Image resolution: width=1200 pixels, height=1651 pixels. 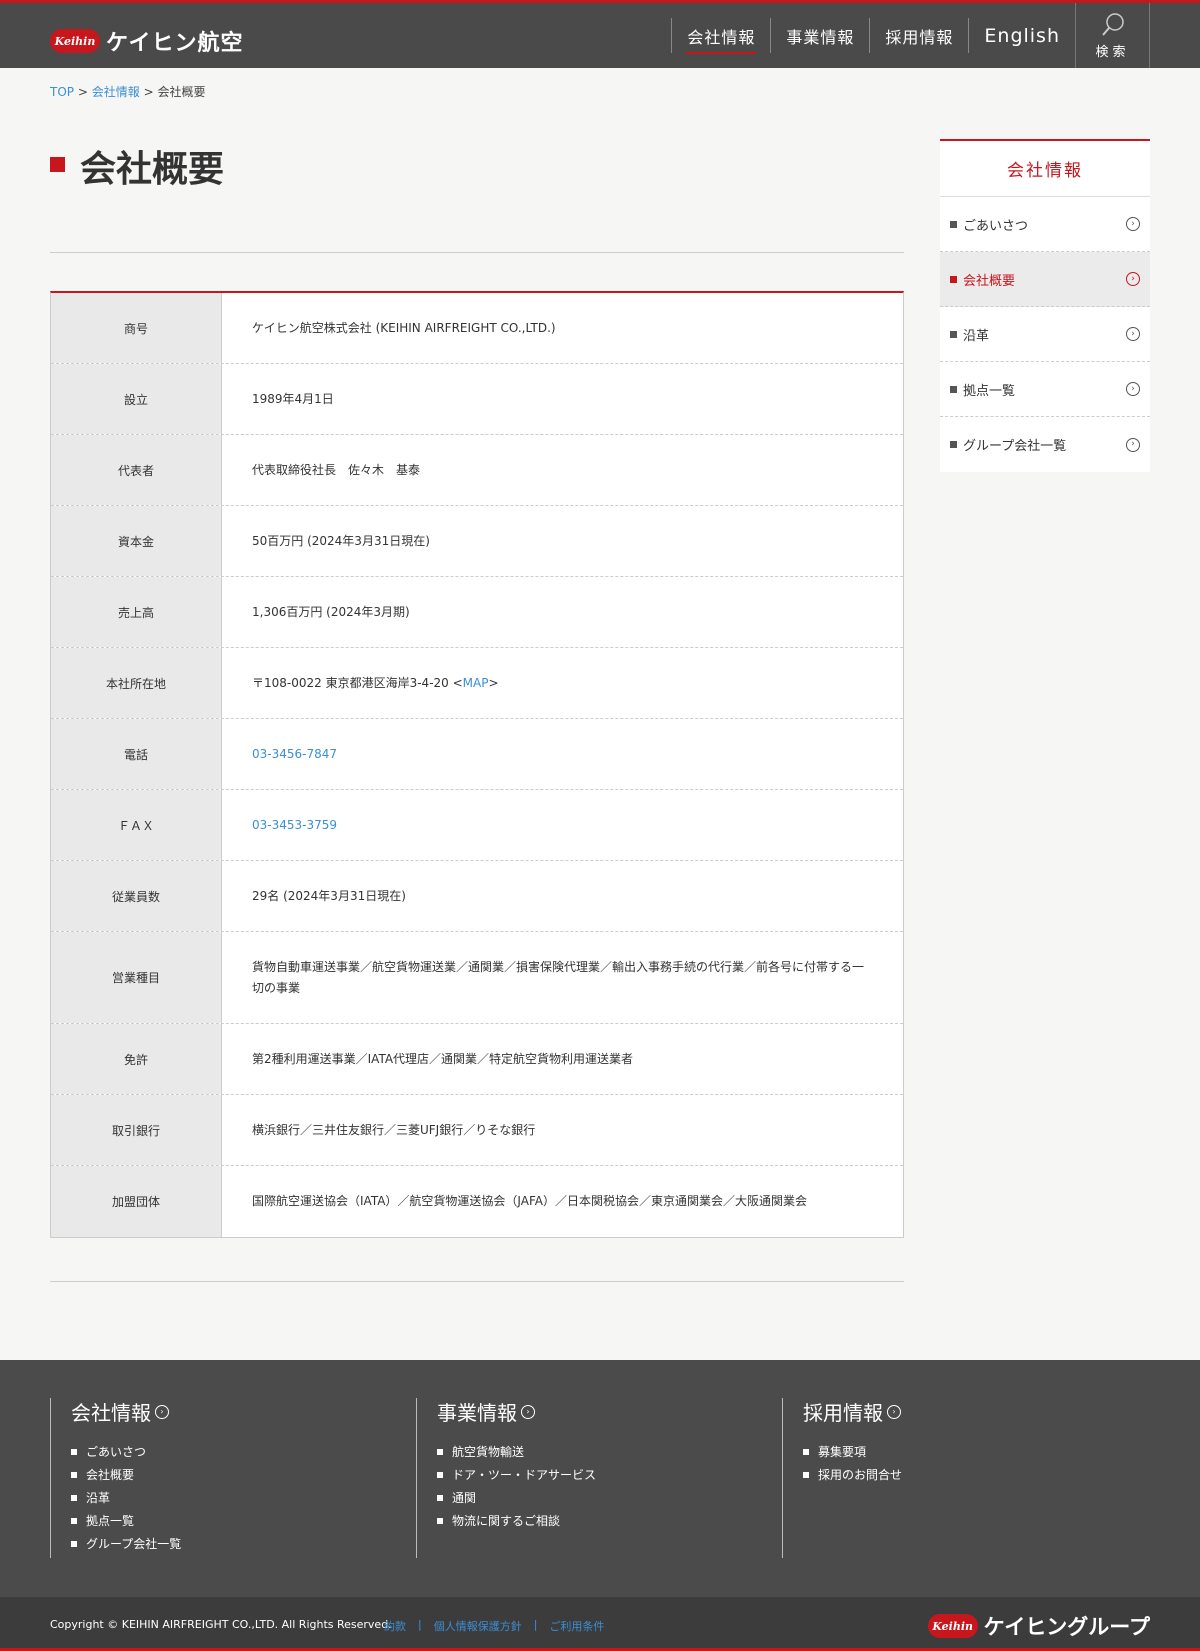 What do you see at coordinates (477, 399) in the screenshot?
I see `table-row: 設立 1989年4月1日` at bounding box center [477, 399].